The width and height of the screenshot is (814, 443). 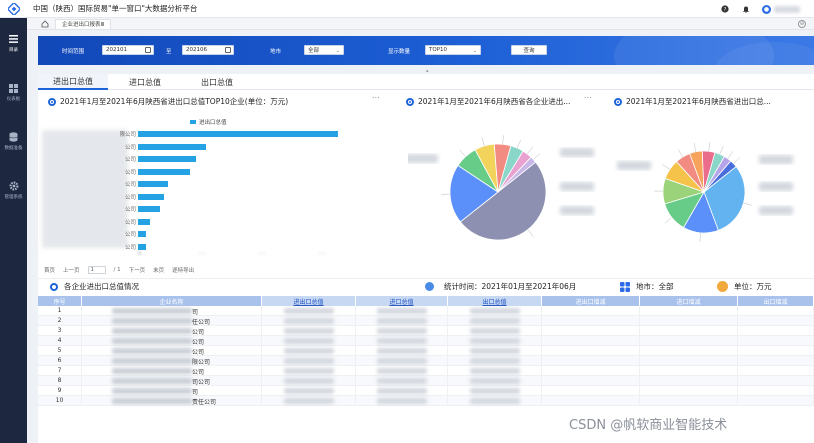 What do you see at coordinates (426, 331) in the screenshot?
I see `table-row: 3 公司` at bounding box center [426, 331].